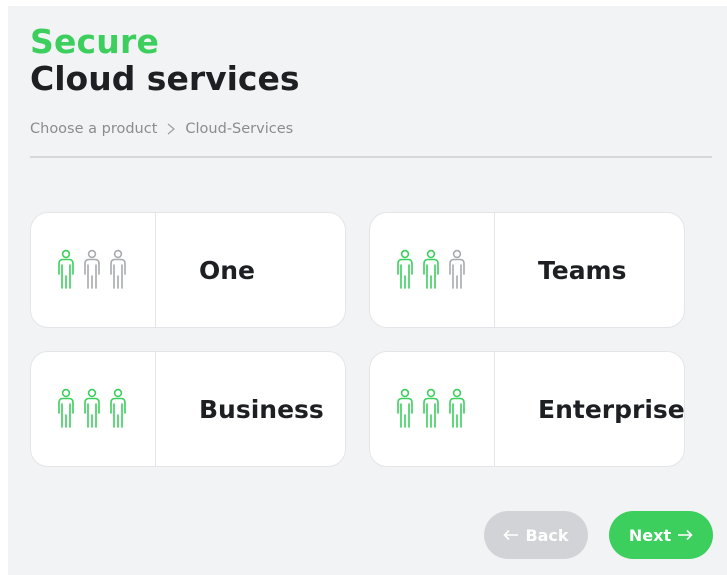 This screenshot has width=727, height=575. I want to click on arrow-left-icon, so click(511, 535).